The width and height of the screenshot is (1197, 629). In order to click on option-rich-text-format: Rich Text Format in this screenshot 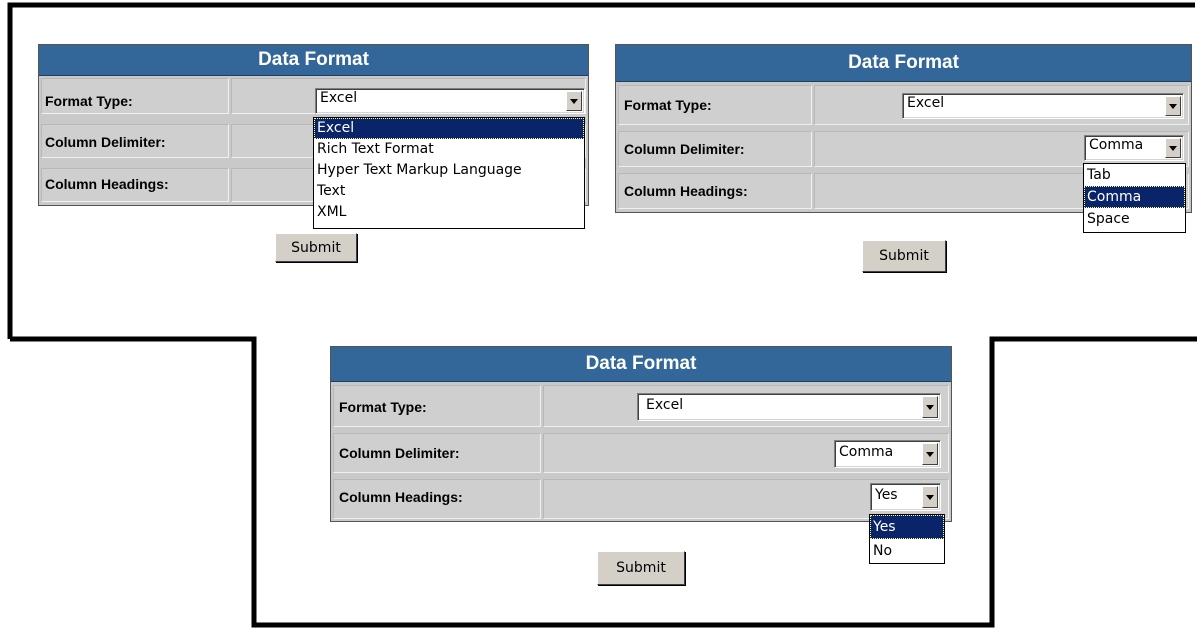, I will do `click(449, 149)`.